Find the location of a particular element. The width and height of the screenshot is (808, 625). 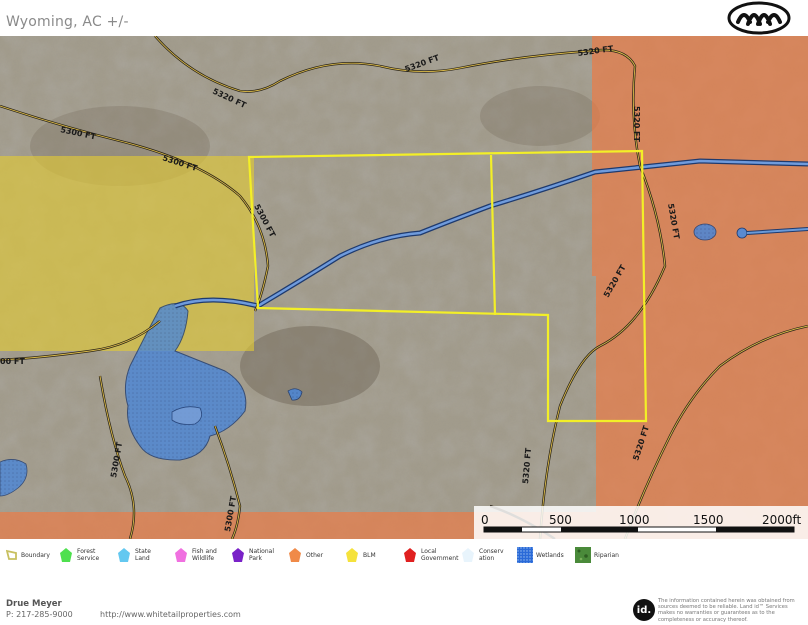

contour-label: 5320 FT is located at coordinates (636, 124).